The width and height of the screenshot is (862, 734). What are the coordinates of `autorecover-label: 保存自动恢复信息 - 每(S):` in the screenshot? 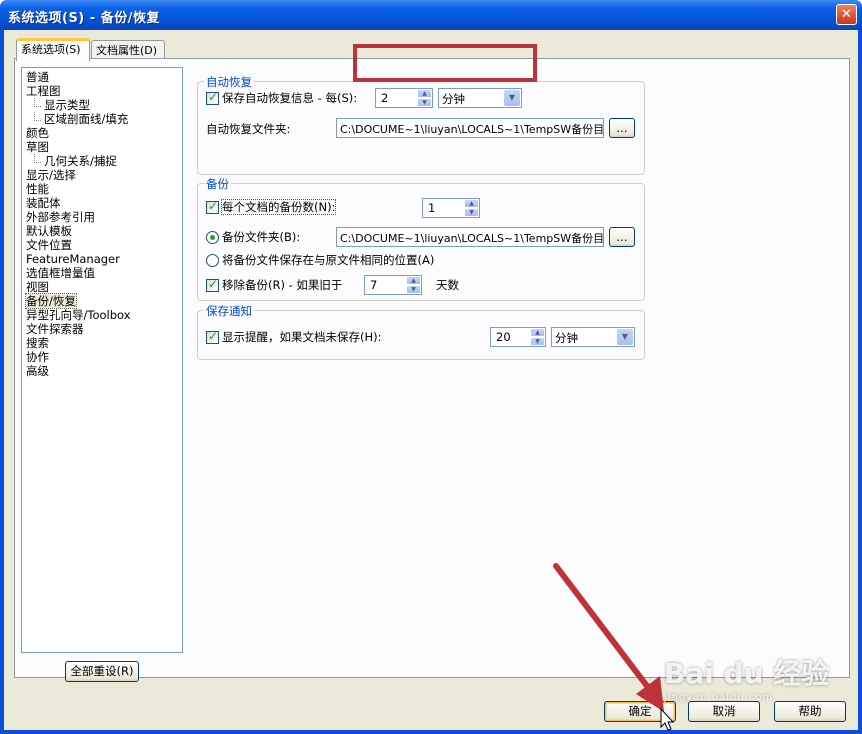 It's located at (290, 98).